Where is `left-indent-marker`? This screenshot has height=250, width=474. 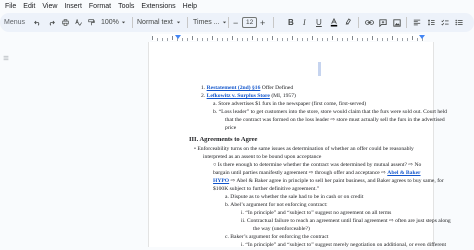 left-indent-marker is located at coordinates (178, 37).